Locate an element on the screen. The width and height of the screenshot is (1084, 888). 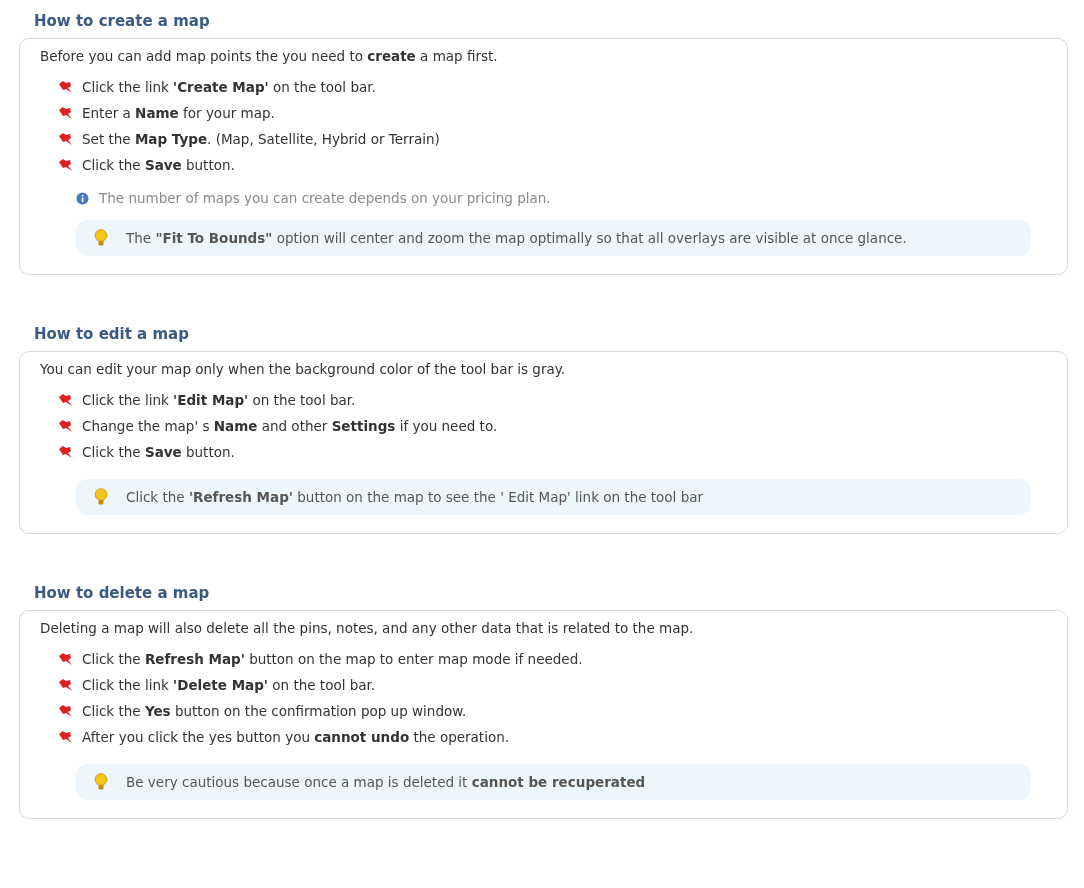
step-text: Click the Refresh Map' button on the map to enter map mode if needed. is located at coordinates (332, 659).